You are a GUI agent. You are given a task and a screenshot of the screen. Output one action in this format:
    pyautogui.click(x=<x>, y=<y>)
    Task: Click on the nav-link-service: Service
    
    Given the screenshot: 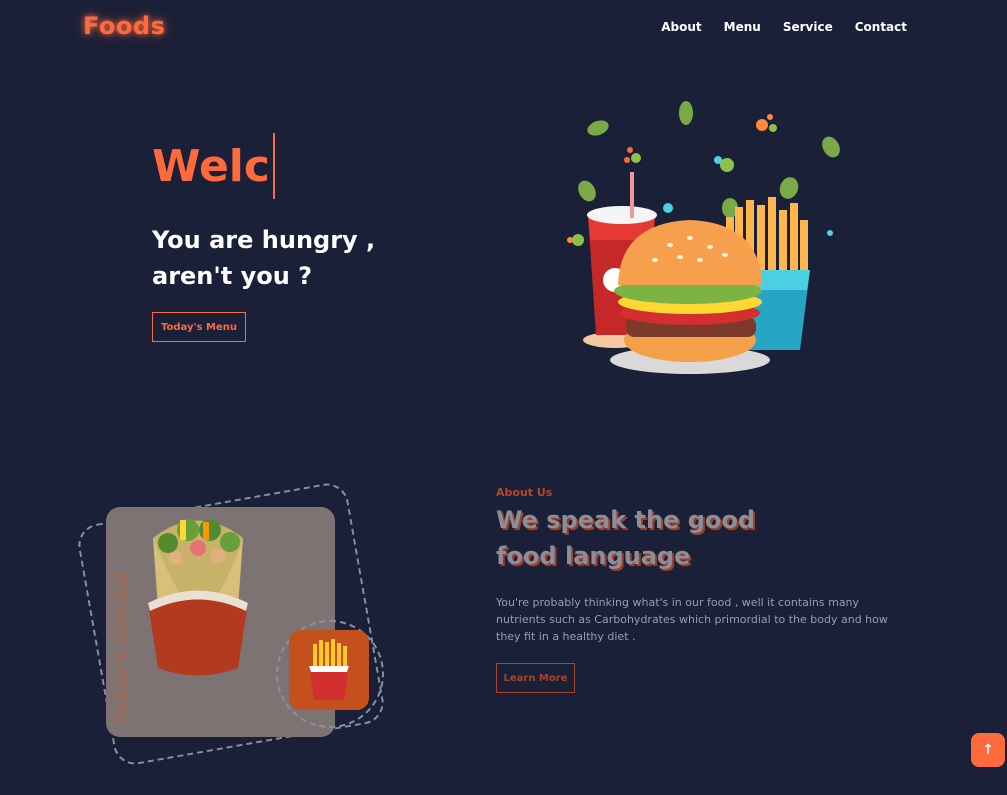 What is the action you would take?
    pyautogui.click(x=808, y=27)
    